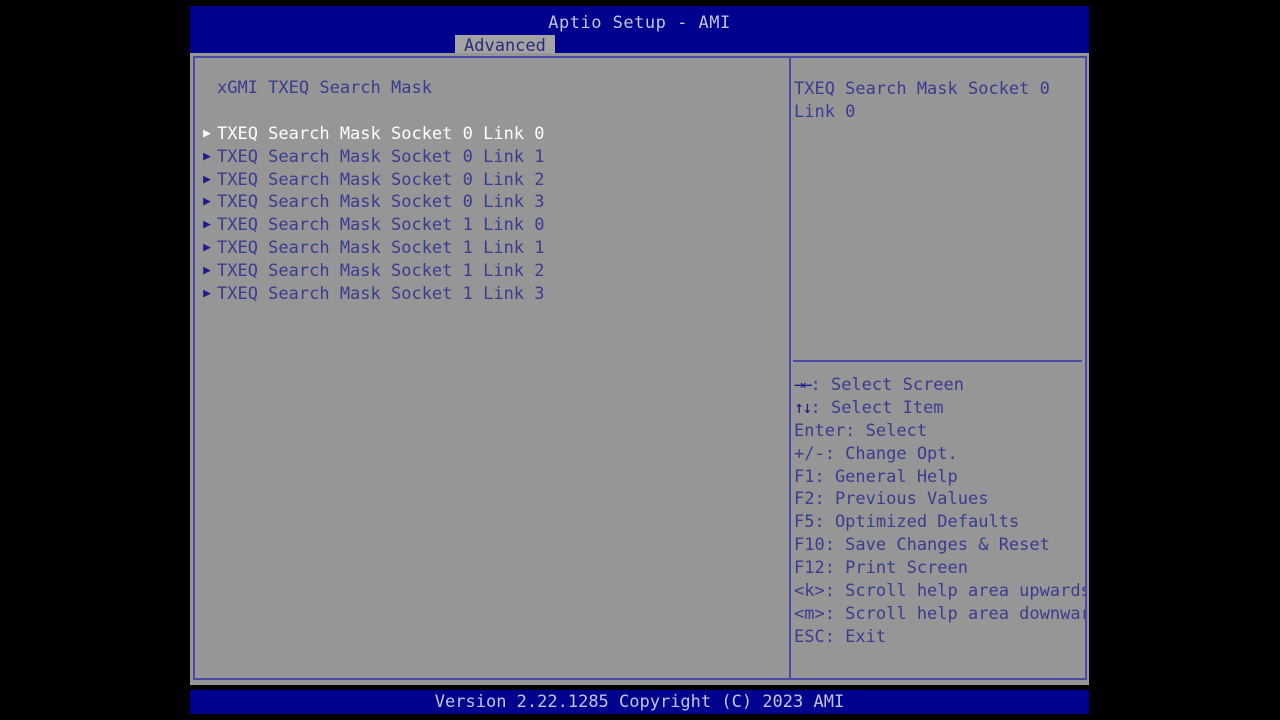 Image resolution: width=1280 pixels, height=720 pixels. I want to click on hotkey-row-1: ↑↓: Select Item, so click(939, 408).